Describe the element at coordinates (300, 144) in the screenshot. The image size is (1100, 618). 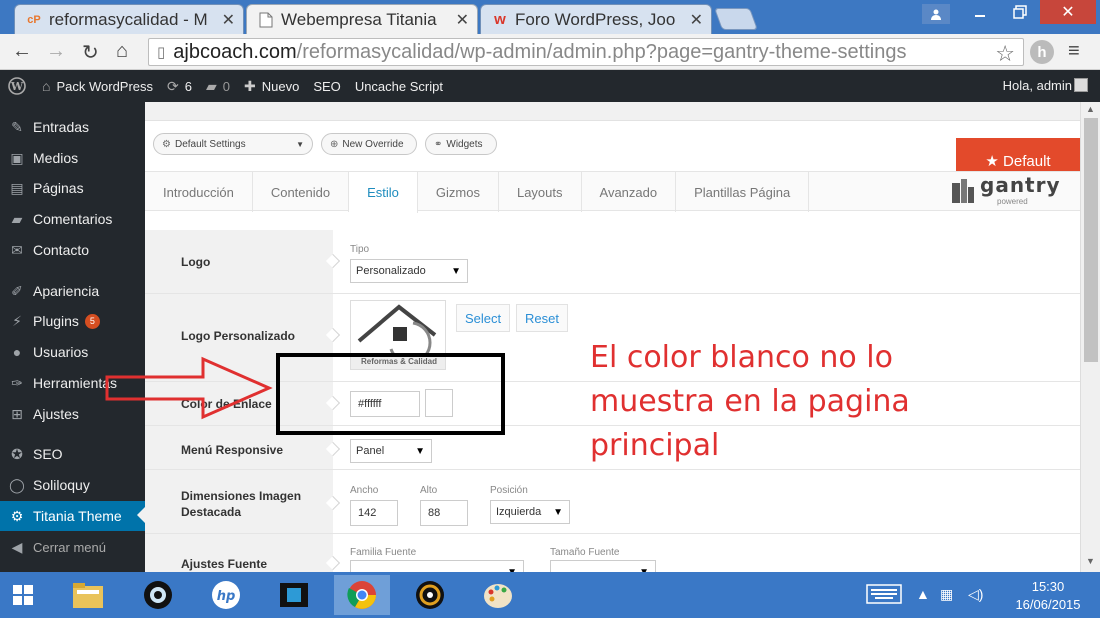
I see `chevron-down-icon: ▼` at that location.